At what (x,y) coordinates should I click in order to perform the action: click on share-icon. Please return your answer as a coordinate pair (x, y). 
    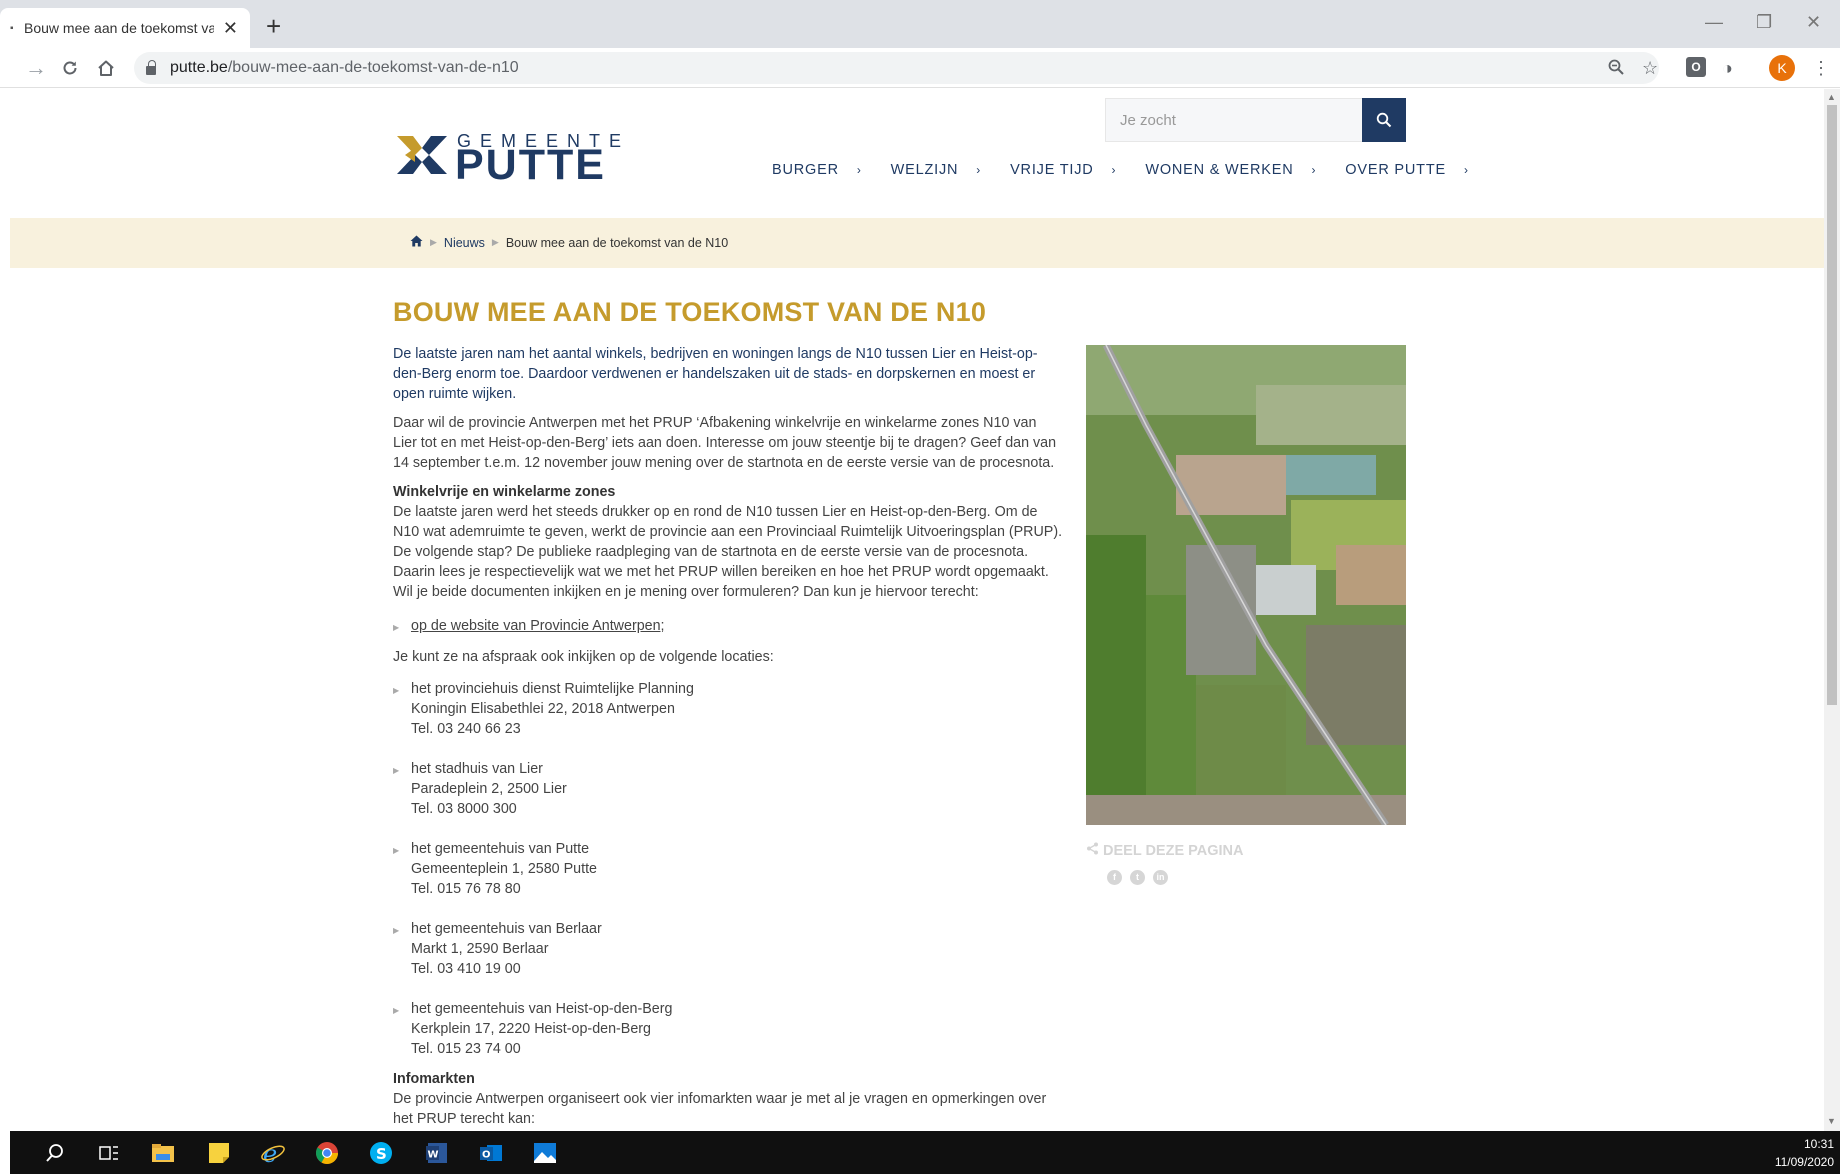
    Looking at the image, I should click on (1092, 850).